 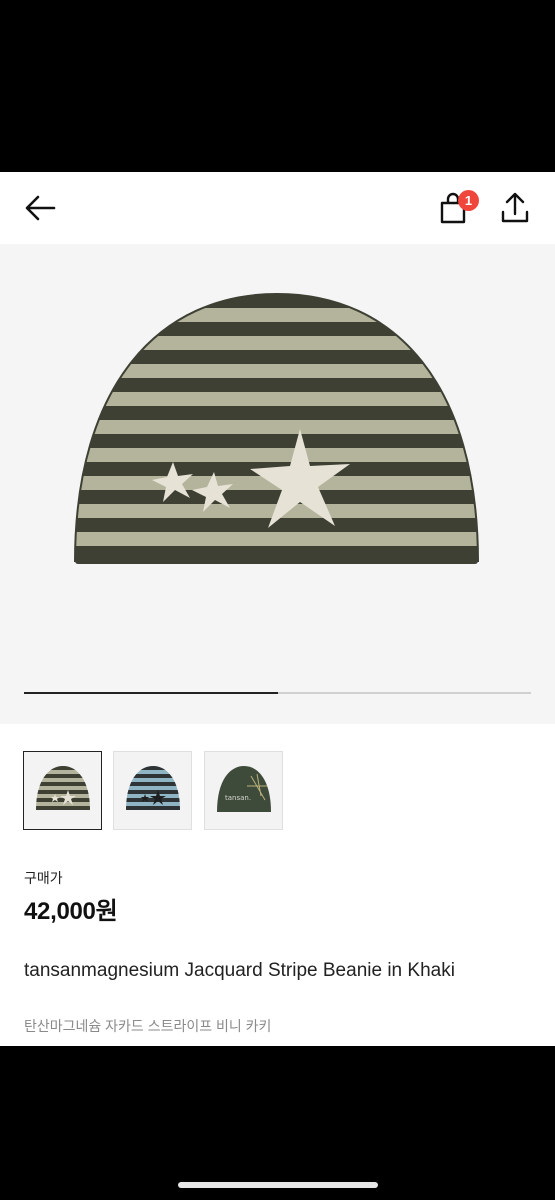 I want to click on thumbnail-beanie-blue, so click(x=153, y=788).